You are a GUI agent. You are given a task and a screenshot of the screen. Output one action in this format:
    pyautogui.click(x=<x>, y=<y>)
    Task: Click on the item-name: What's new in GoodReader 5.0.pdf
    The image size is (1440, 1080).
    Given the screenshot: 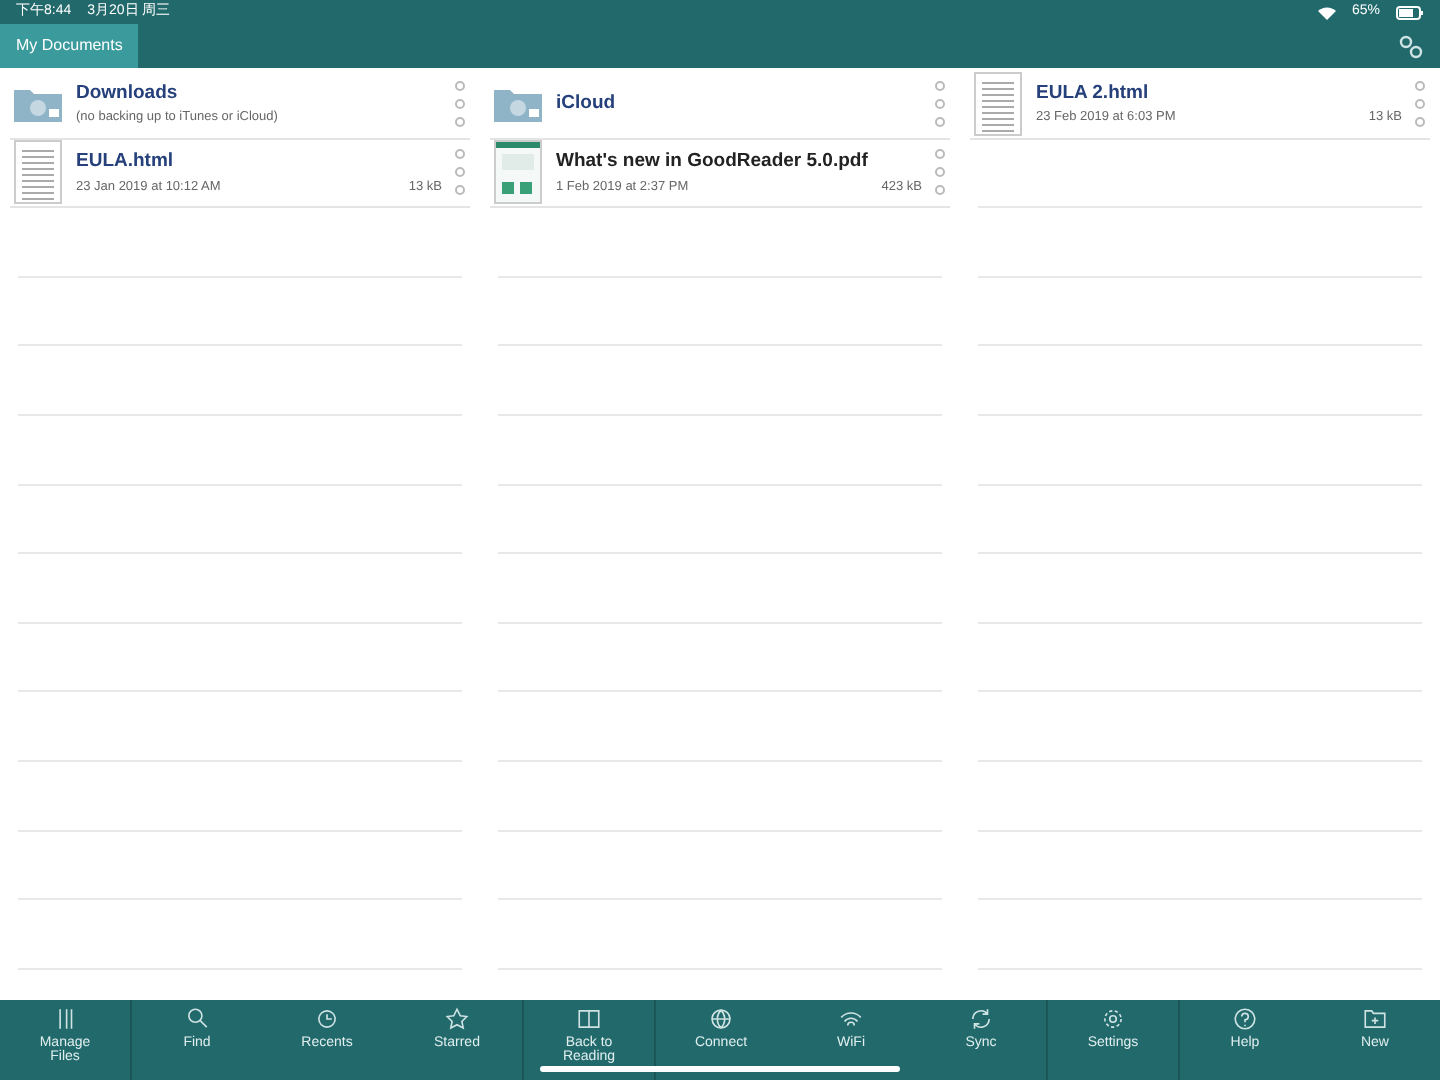 What is the action you would take?
    pyautogui.click(x=739, y=163)
    